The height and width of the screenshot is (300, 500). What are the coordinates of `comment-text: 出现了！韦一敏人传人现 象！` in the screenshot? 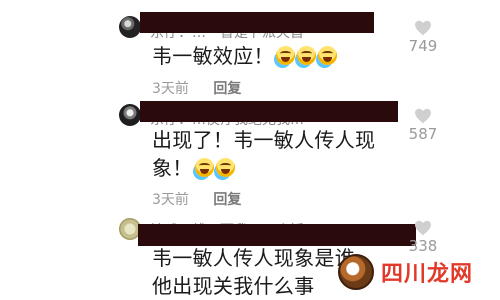 It's located at (263, 154).